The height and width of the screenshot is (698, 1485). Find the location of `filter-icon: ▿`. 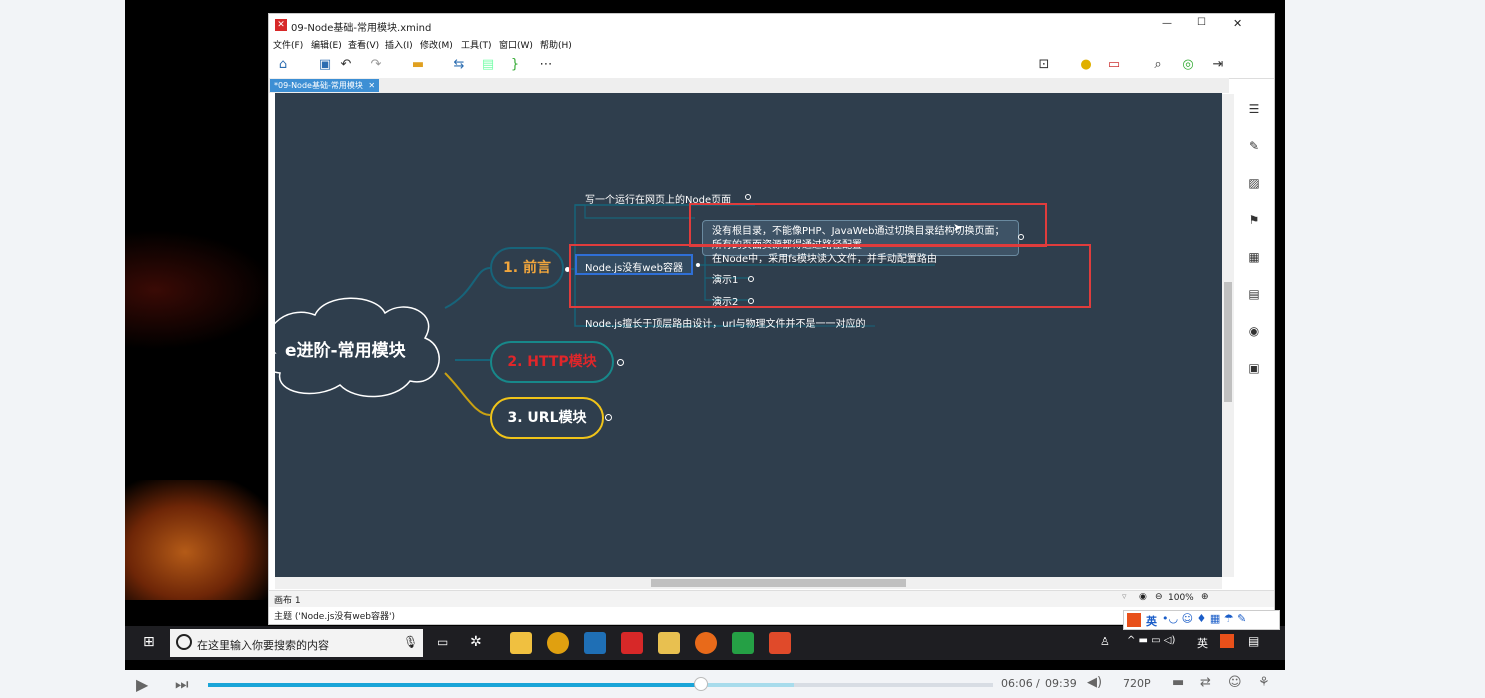

filter-icon: ▿ is located at coordinates (1124, 597).